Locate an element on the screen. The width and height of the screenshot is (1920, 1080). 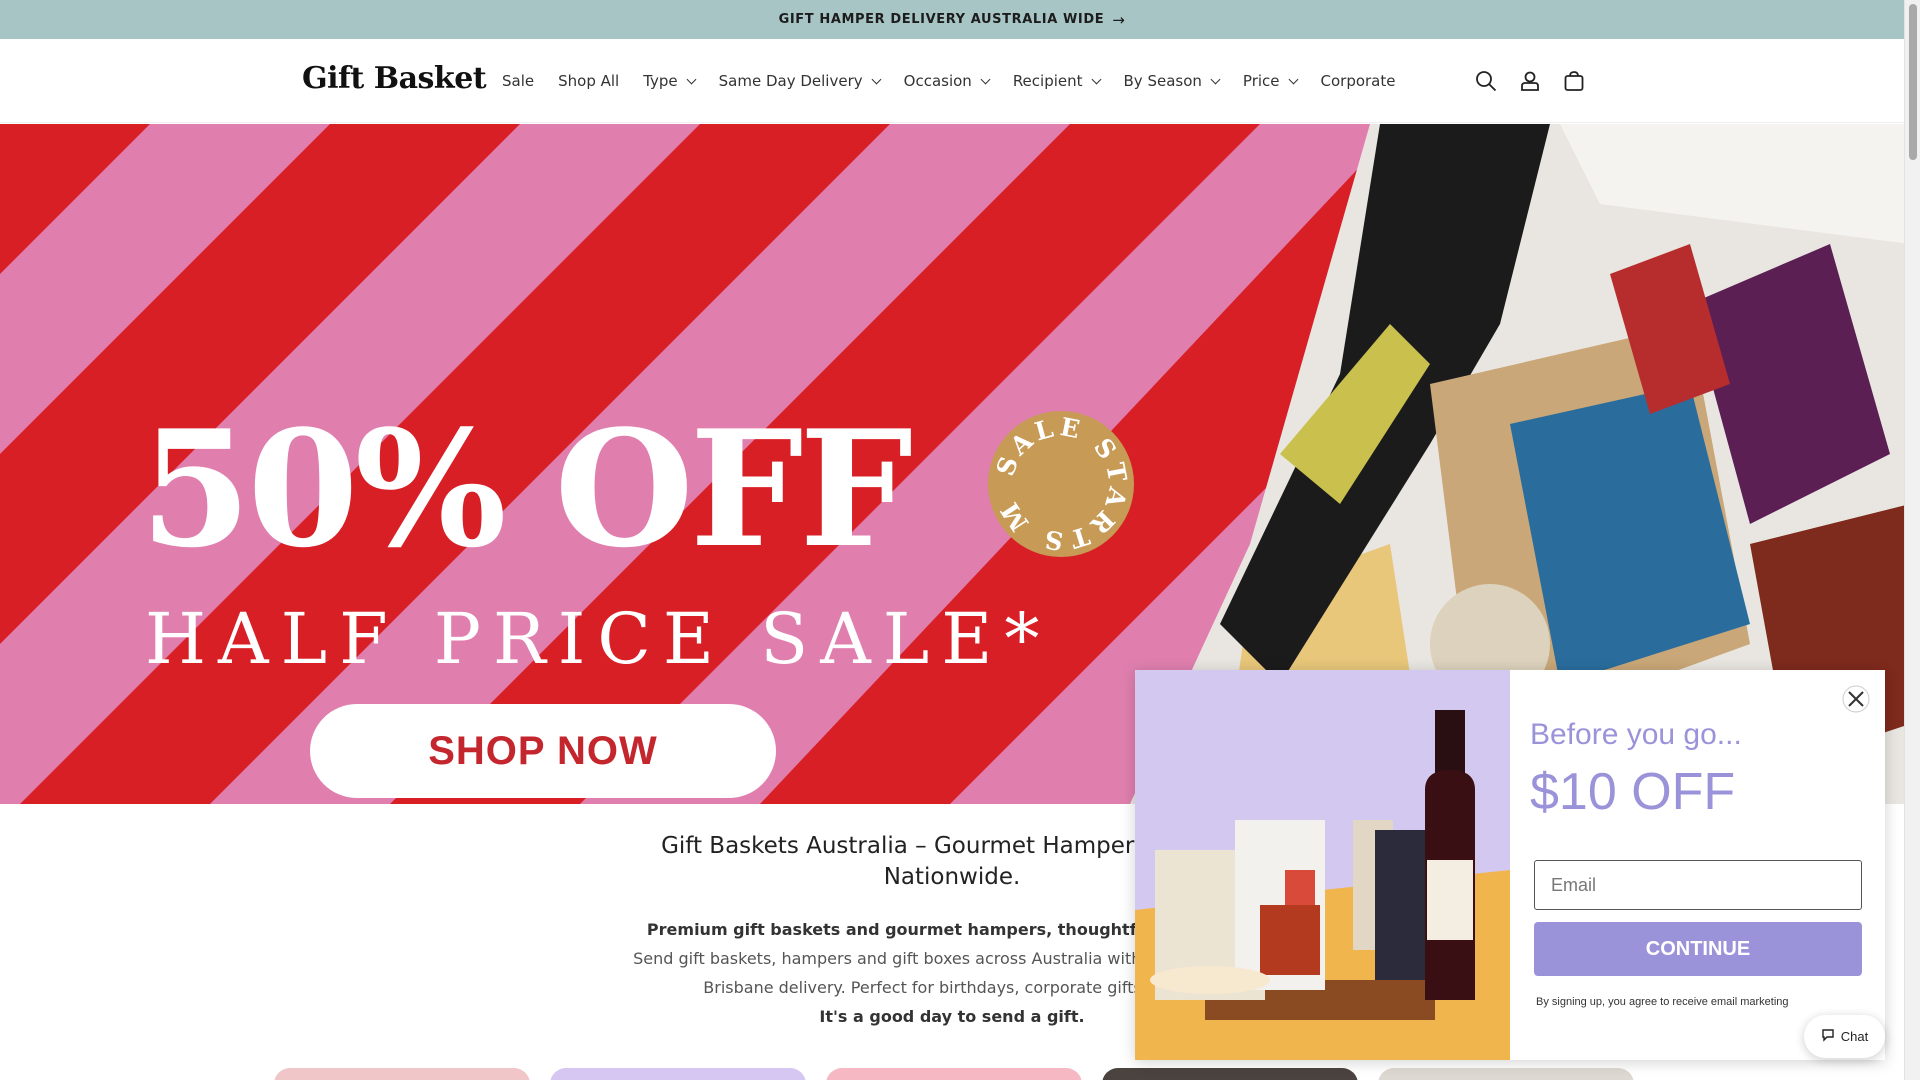
nav-label: Corporate is located at coordinates (1358, 81).